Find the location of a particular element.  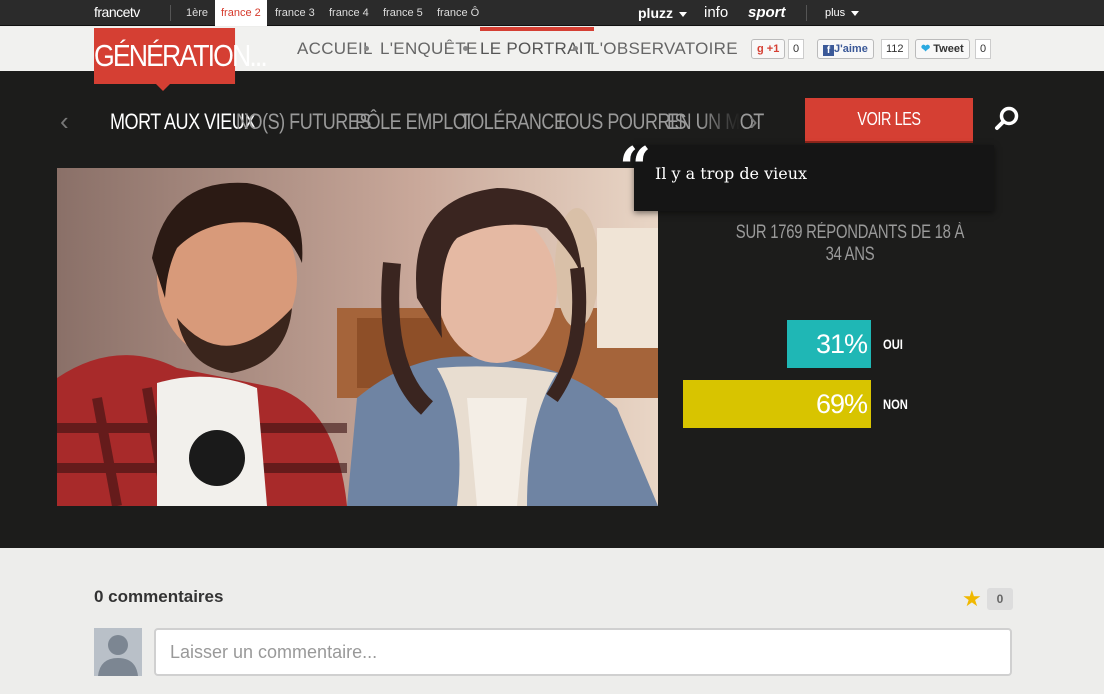

topic-tolerance: TOLÉRANCE is located at coordinates (513, 122).